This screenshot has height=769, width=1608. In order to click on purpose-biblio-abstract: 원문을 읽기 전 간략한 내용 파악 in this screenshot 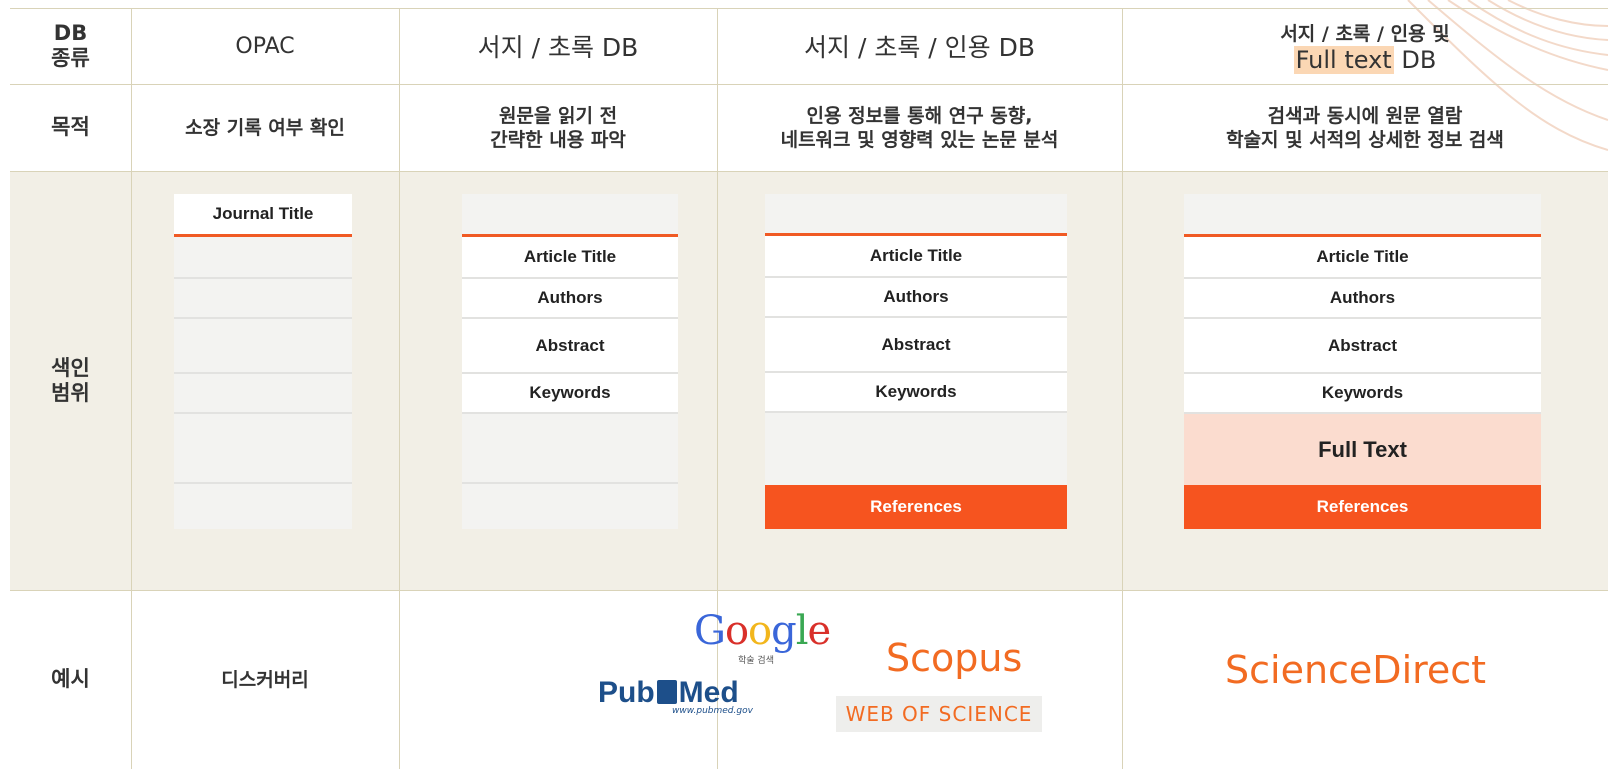, I will do `click(558, 127)`.